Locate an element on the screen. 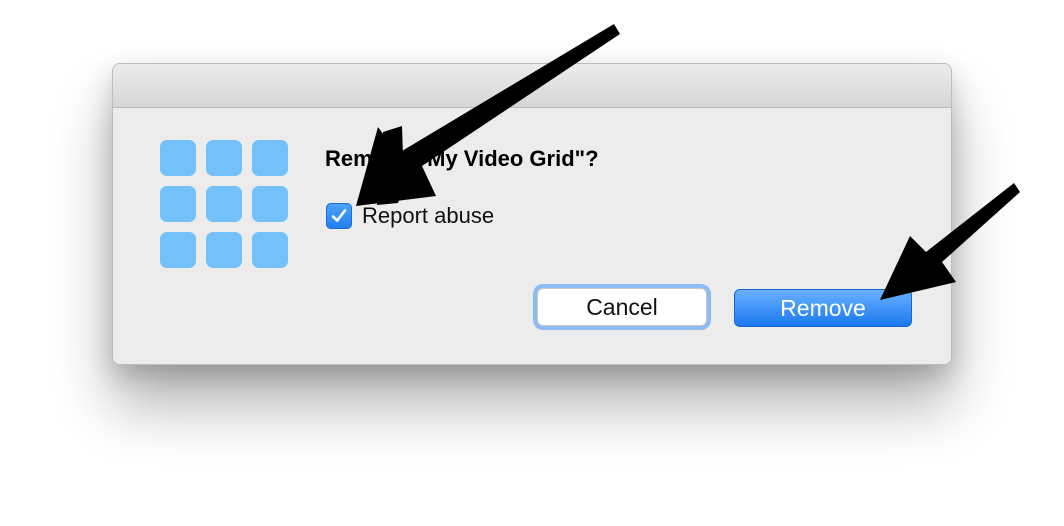 This screenshot has height=526, width=1064. report-abuse-row: Report abuse is located at coordinates (410, 216).